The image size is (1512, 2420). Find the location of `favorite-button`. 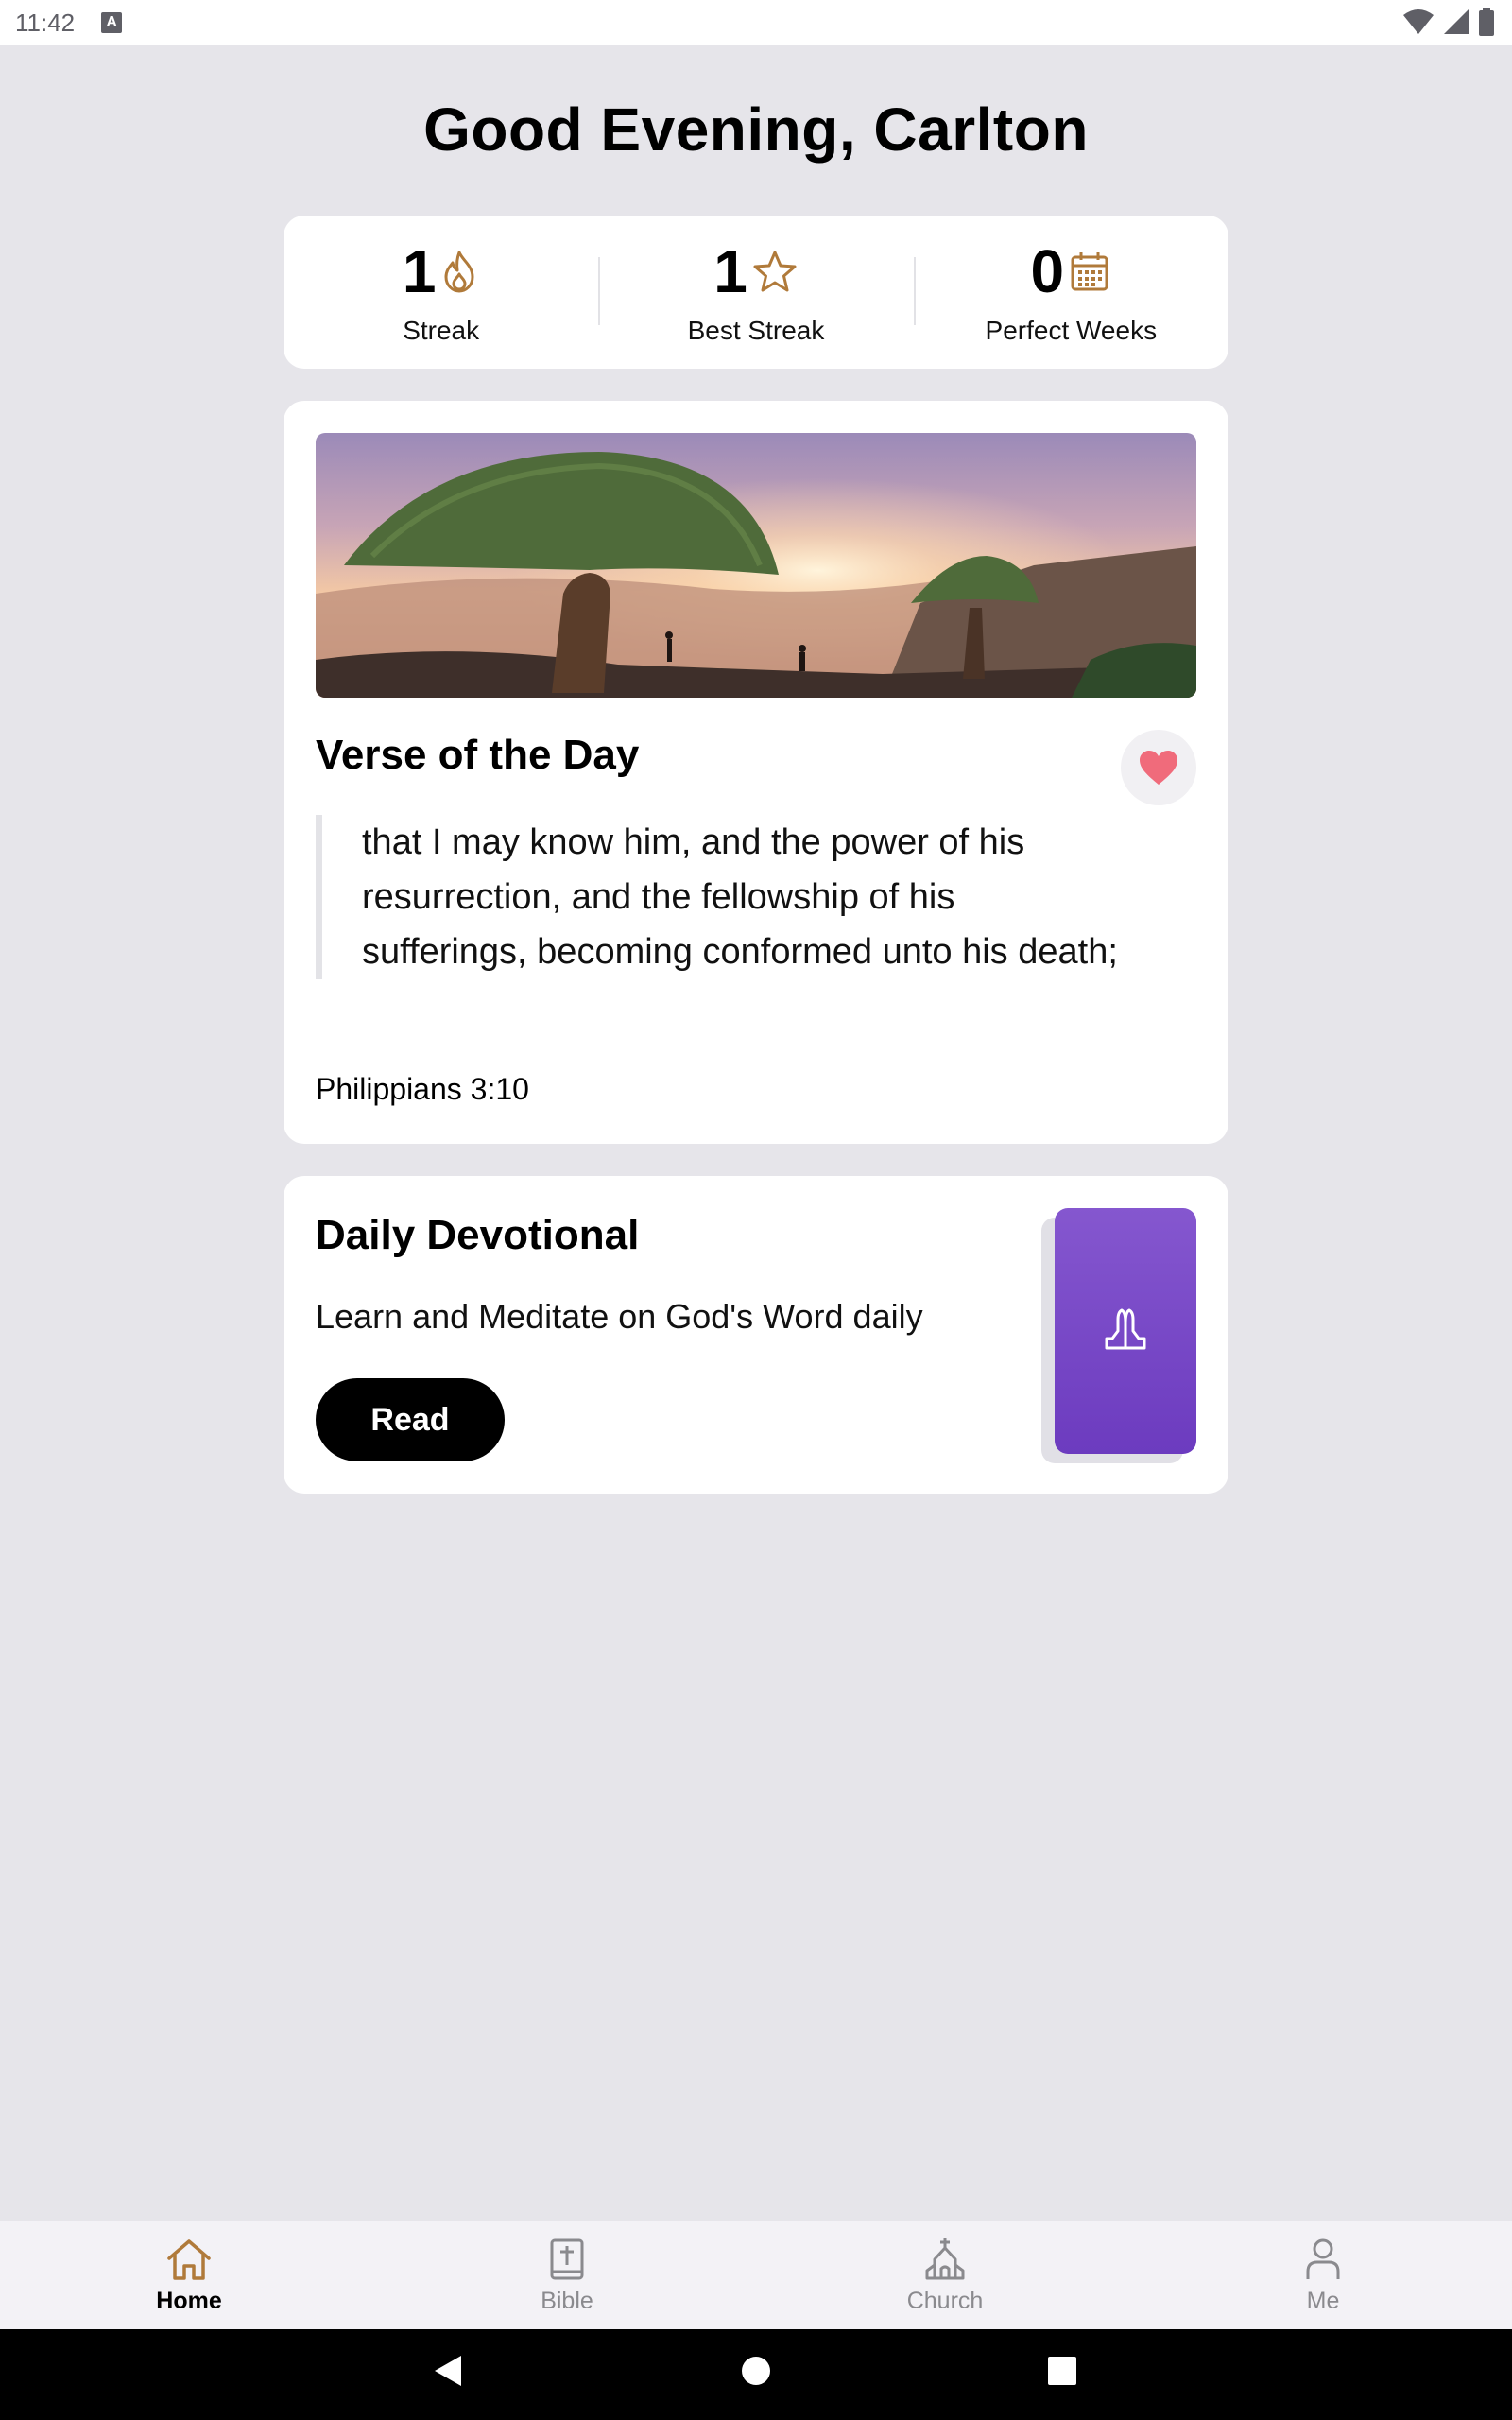

favorite-button is located at coordinates (1158, 767).